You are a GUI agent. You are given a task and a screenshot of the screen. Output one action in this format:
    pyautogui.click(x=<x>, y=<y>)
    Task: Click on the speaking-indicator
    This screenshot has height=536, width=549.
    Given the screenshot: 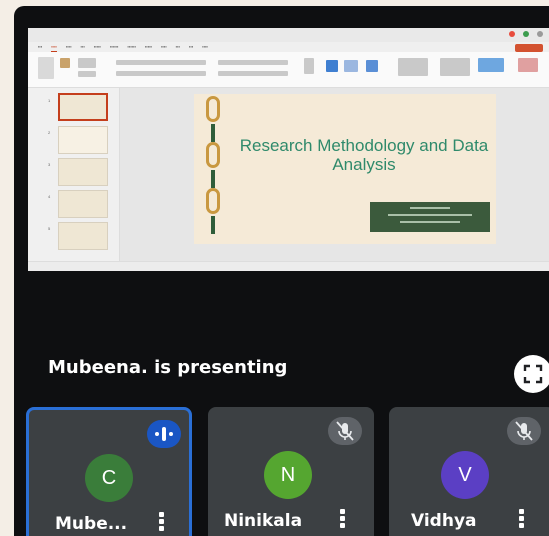 What is the action you would take?
    pyautogui.click(x=164, y=434)
    